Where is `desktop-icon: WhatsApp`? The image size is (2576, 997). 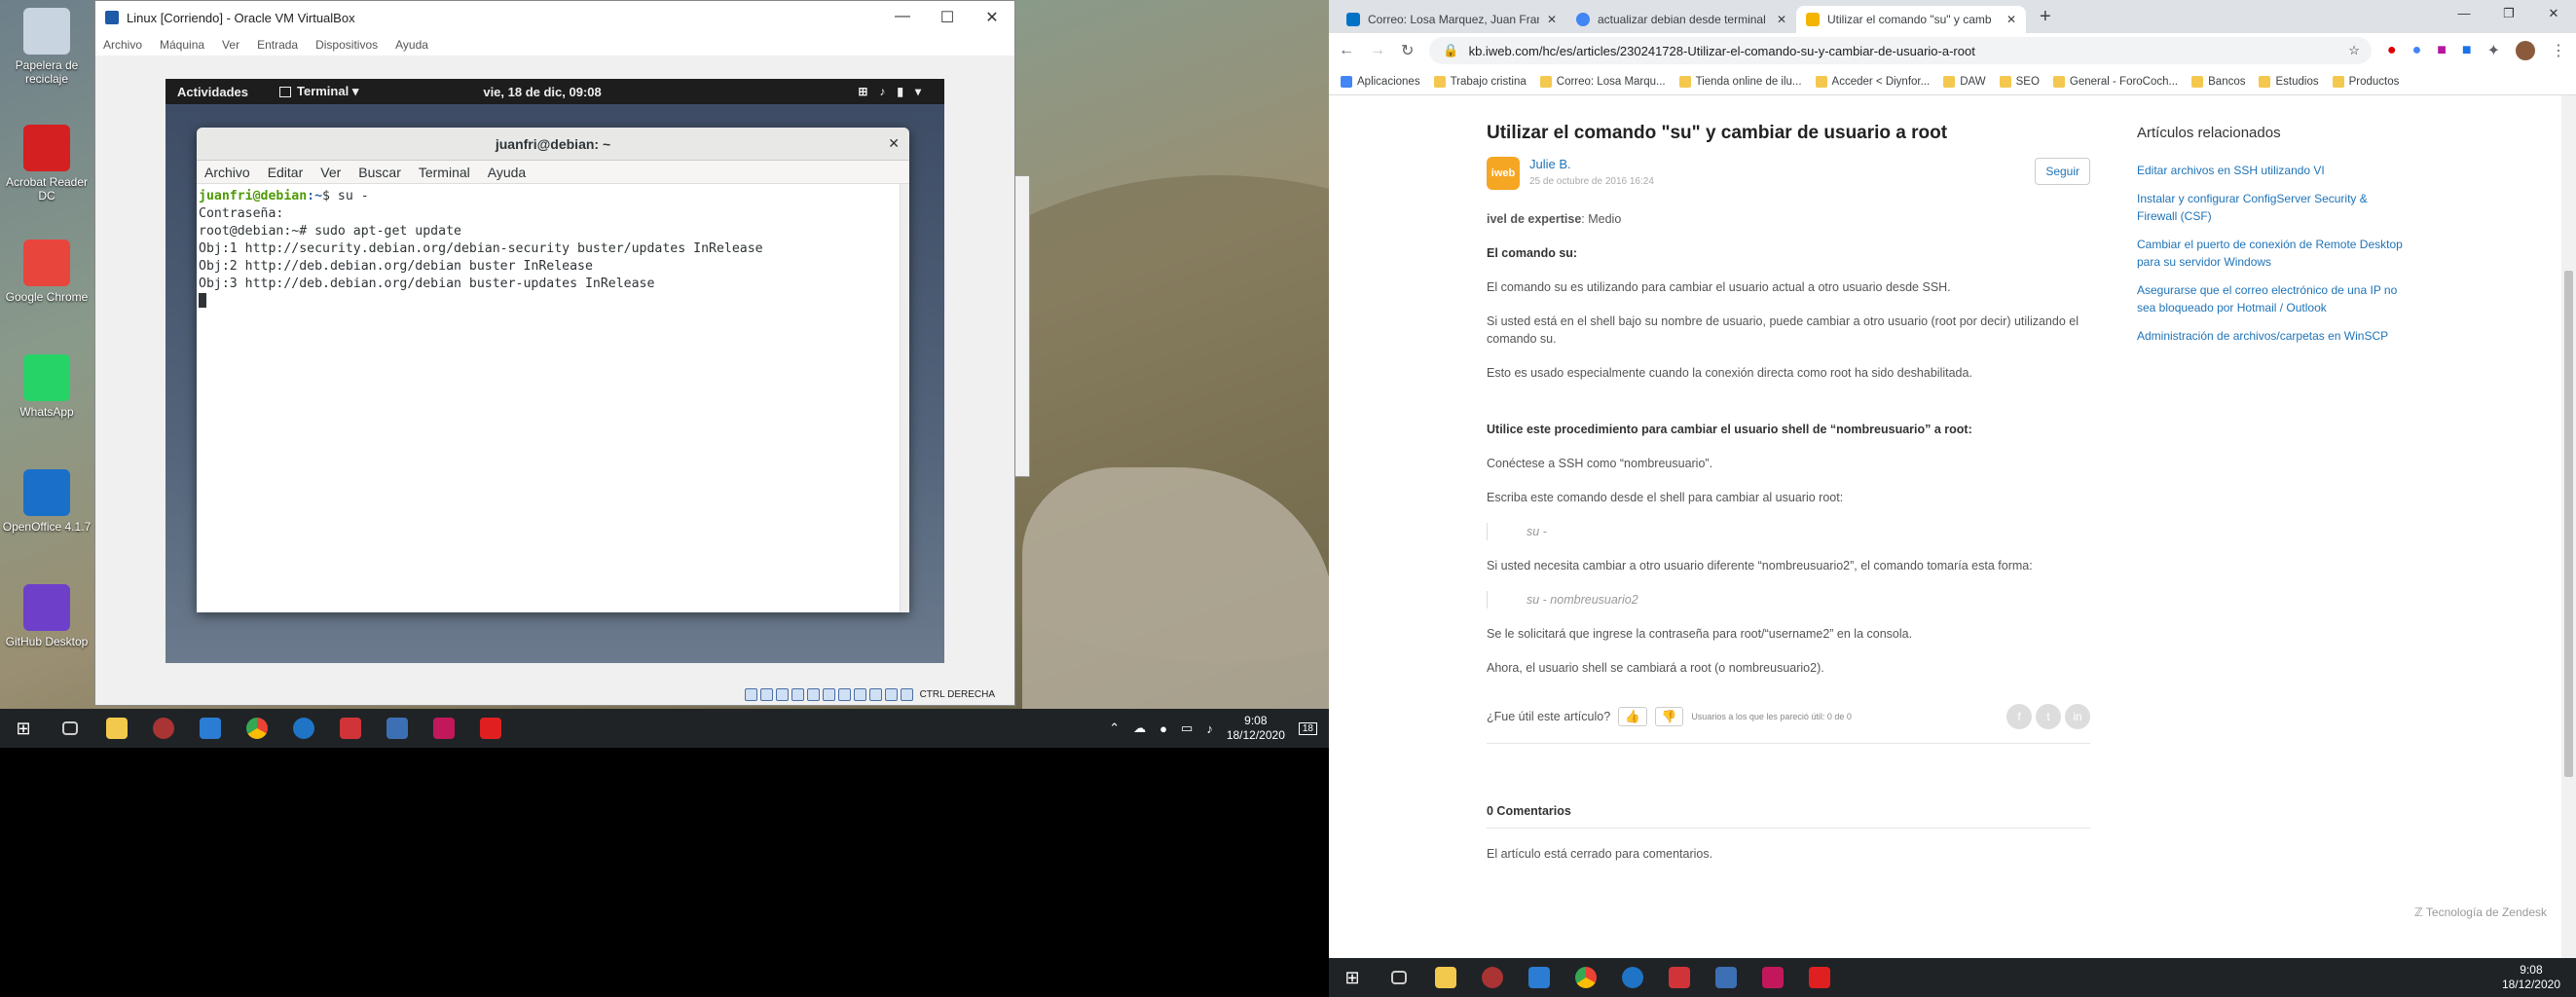 desktop-icon: WhatsApp is located at coordinates (46, 386).